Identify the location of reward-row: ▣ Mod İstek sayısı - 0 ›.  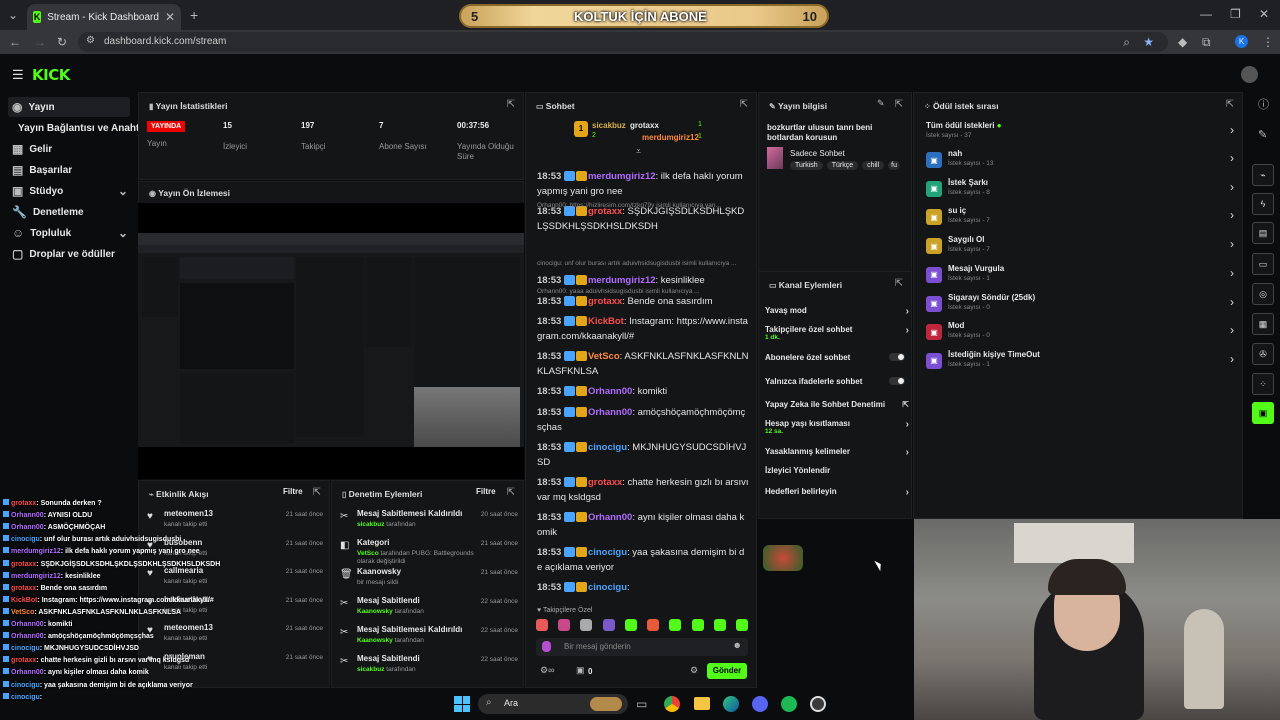
(1081, 334).